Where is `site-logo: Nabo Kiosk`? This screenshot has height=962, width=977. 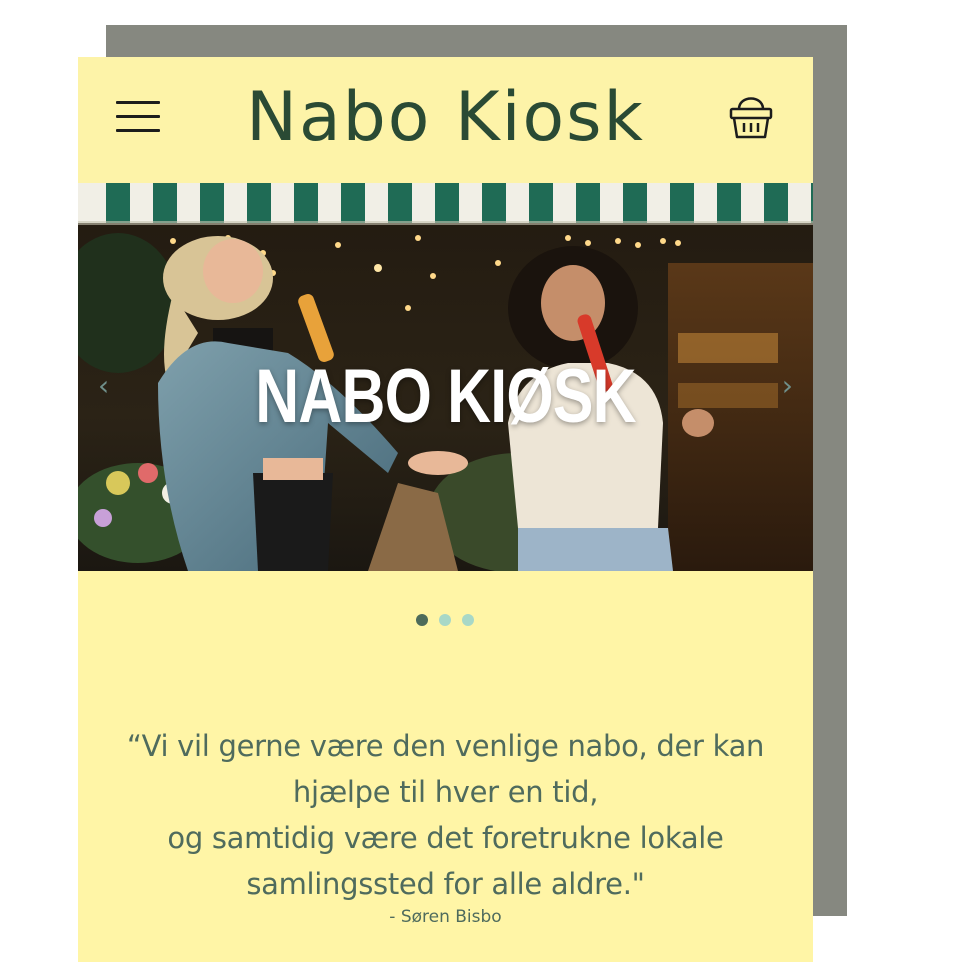
site-logo: Nabo Kiosk is located at coordinates (445, 118).